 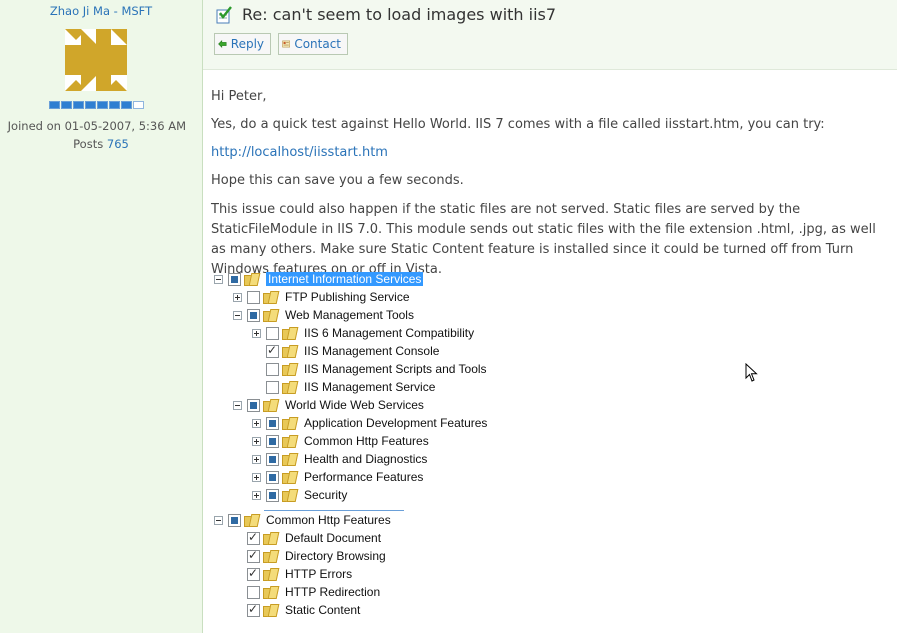 I want to click on tree-item-web-management: Web Management Tools, so click(x=323, y=315).